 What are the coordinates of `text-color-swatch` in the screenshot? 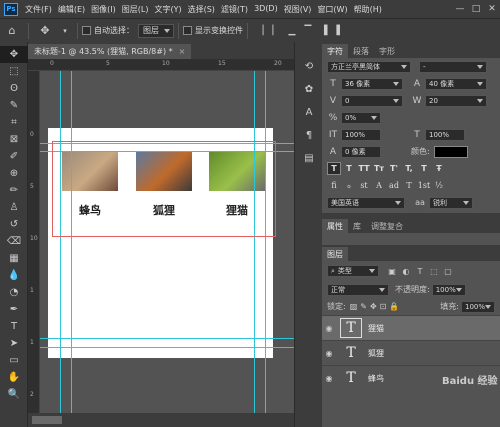 It's located at (450, 151).